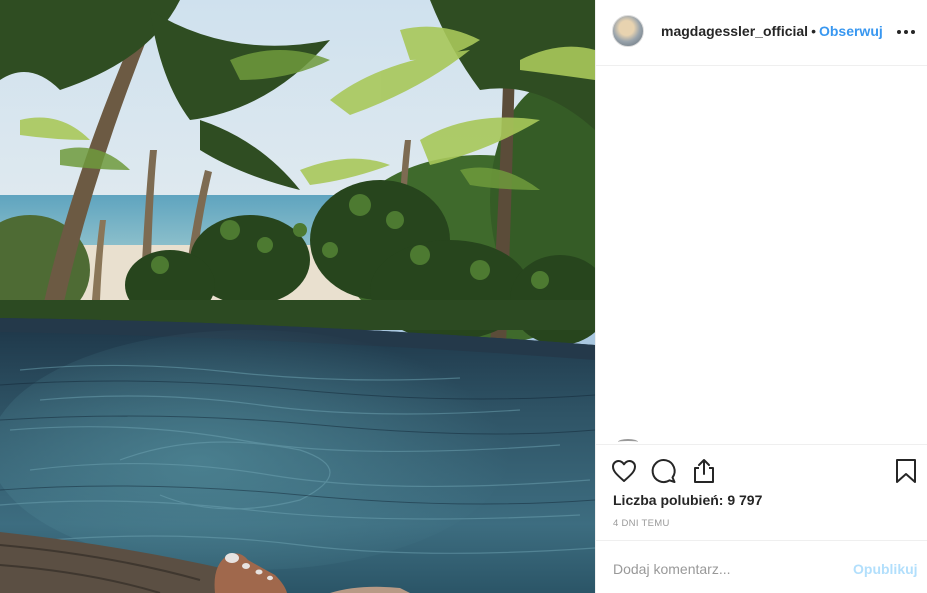  Describe the element at coordinates (628, 31) in the screenshot. I see `avatar` at that location.